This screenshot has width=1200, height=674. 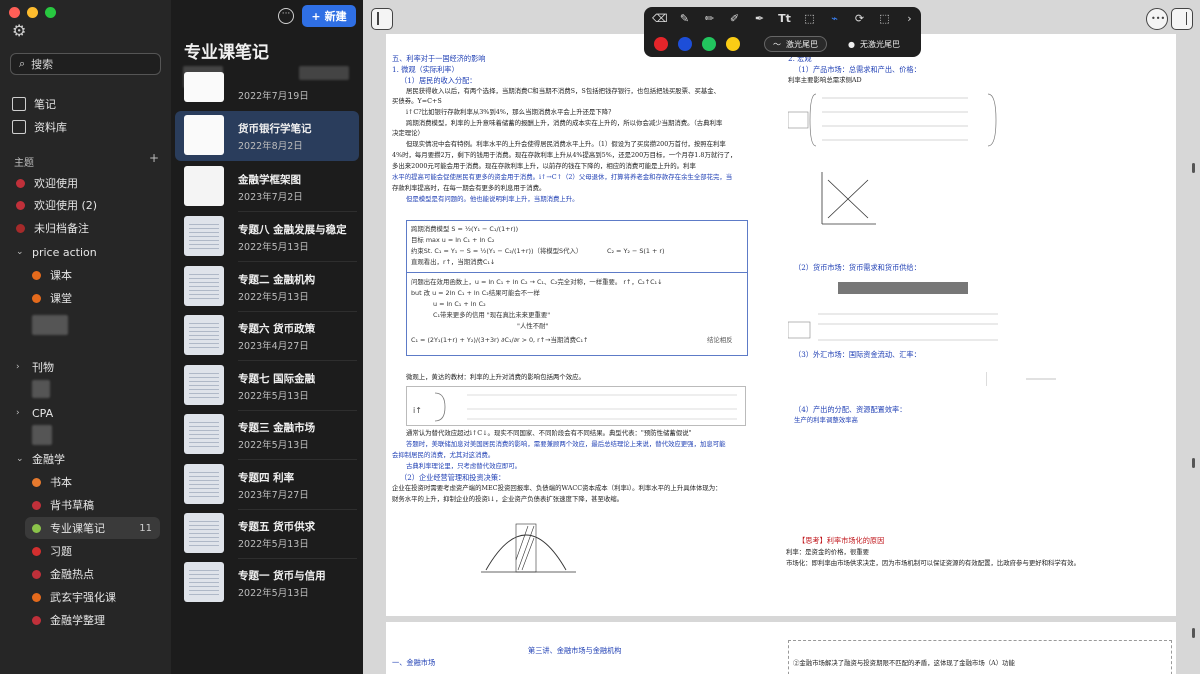 I want to click on close-window-button, so click(x=14, y=12).